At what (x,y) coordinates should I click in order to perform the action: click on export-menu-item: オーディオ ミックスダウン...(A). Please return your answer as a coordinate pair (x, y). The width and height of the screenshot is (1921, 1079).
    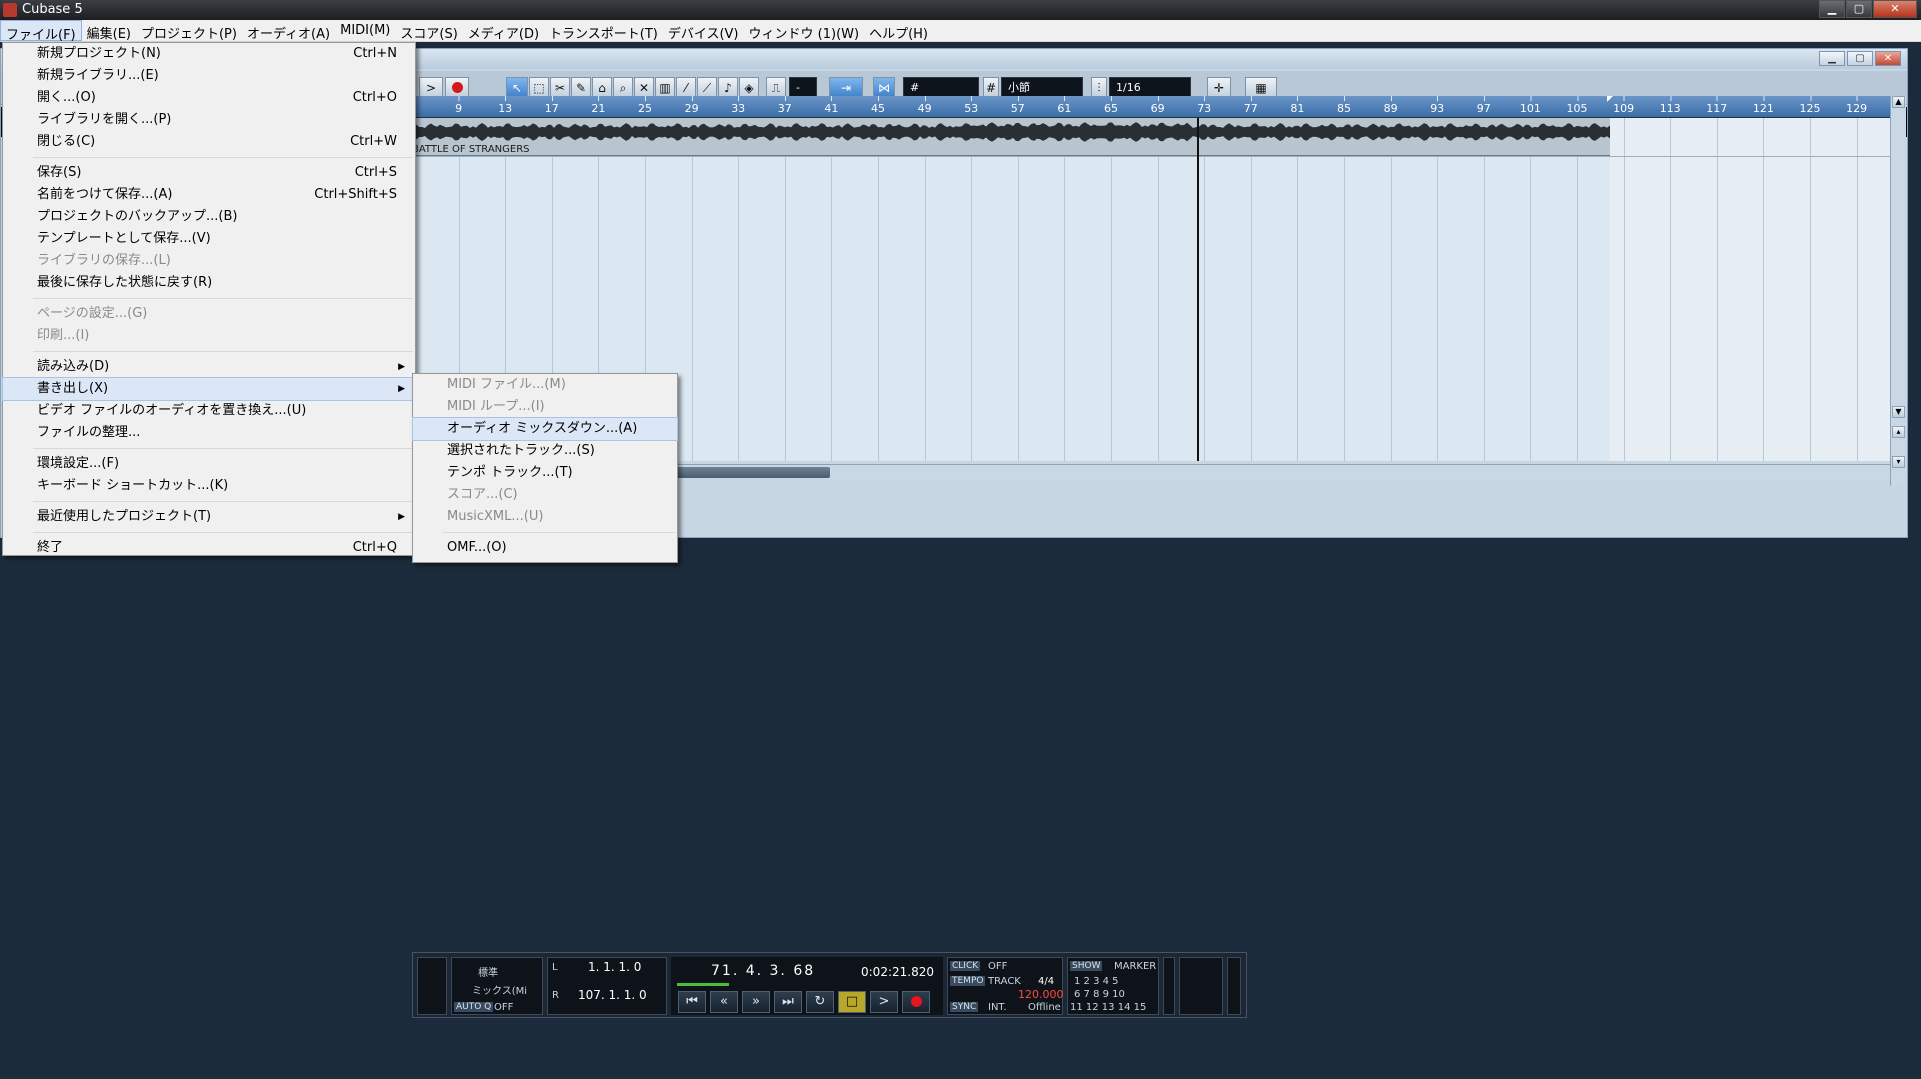
    Looking at the image, I should click on (545, 429).